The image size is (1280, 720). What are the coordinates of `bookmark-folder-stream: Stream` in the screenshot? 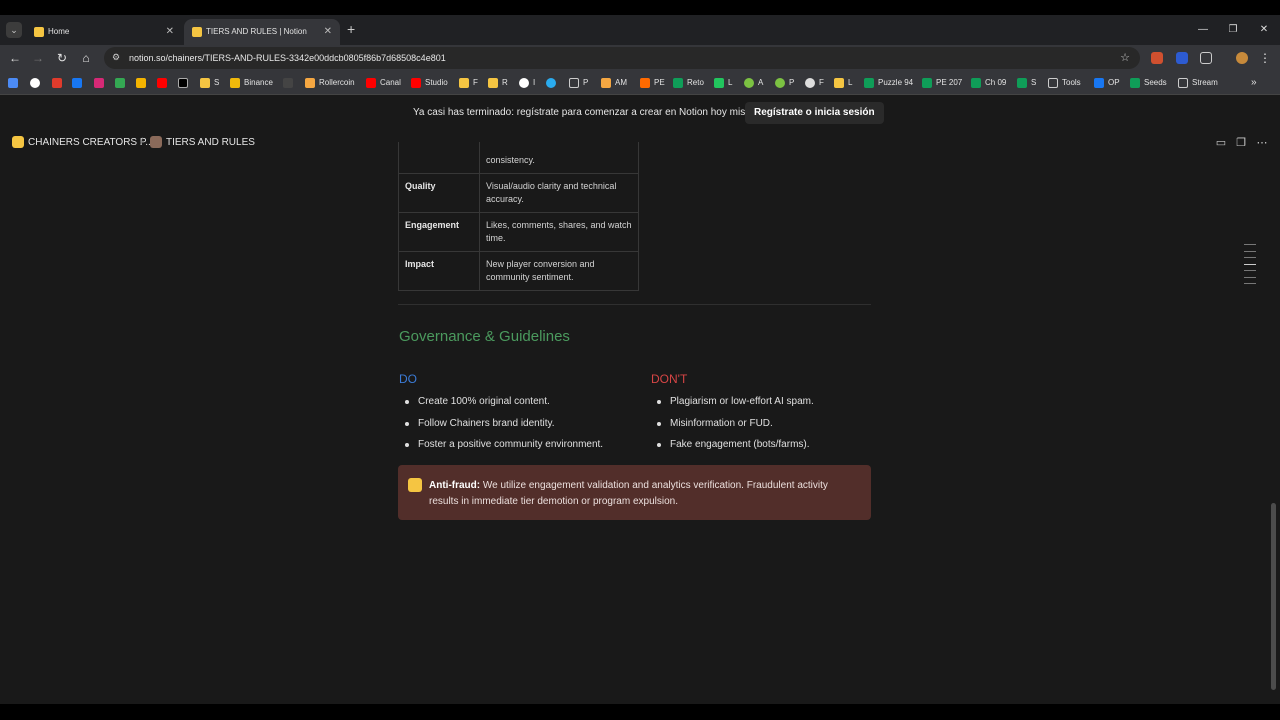 It's located at (1198, 83).